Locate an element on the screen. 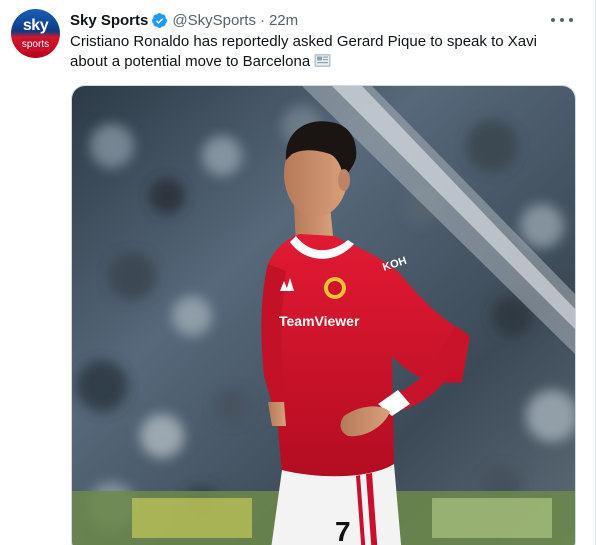  author-handle: @SkySports is located at coordinates (214, 20).